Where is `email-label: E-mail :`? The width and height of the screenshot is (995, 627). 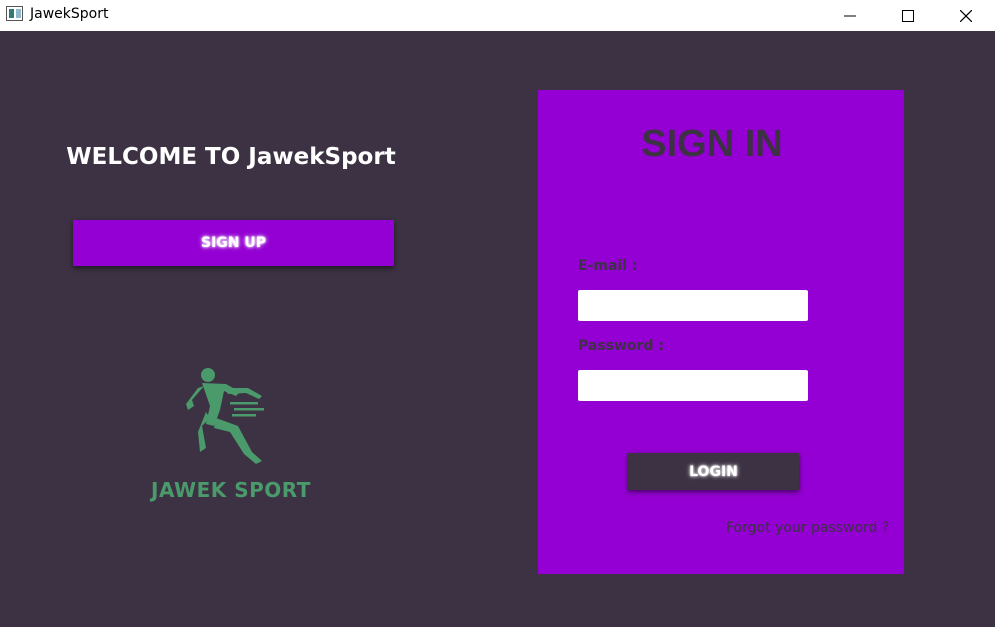
email-label: E-mail : is located at coordinates (608, 266).